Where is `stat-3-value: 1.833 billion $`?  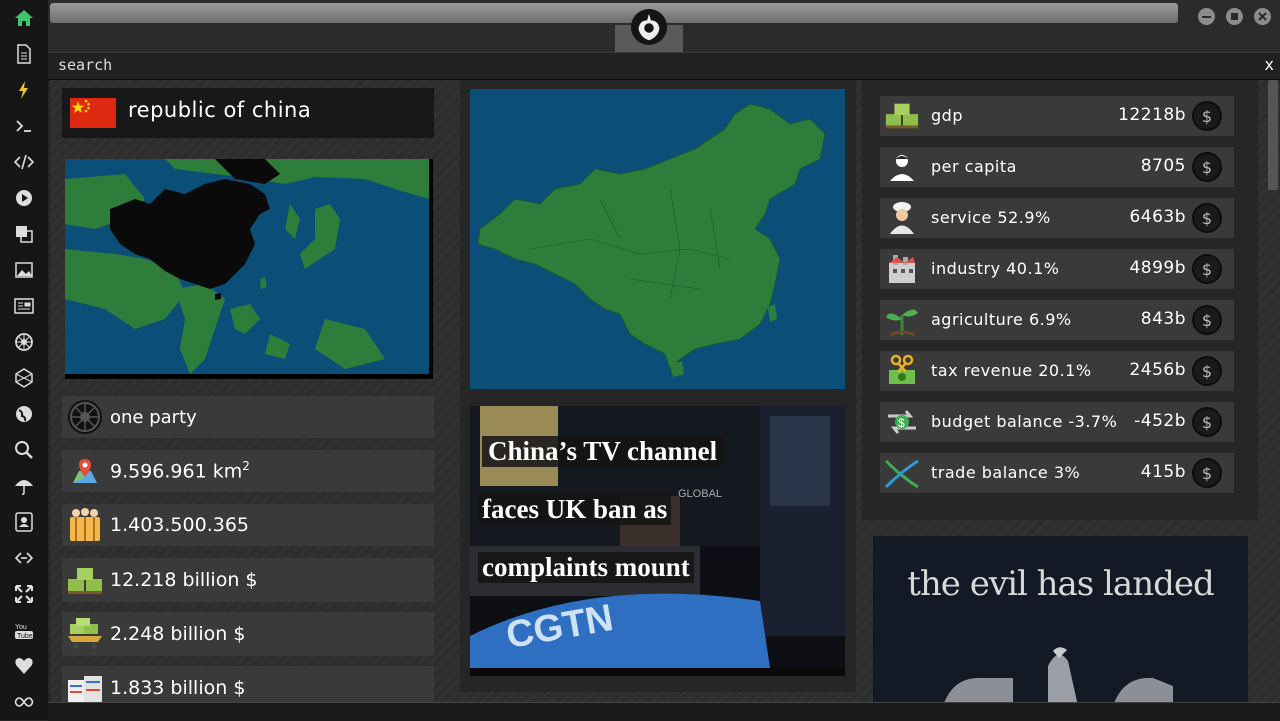
stat-3-value: 1.833 billion $ is located at coordinates (178, 688).